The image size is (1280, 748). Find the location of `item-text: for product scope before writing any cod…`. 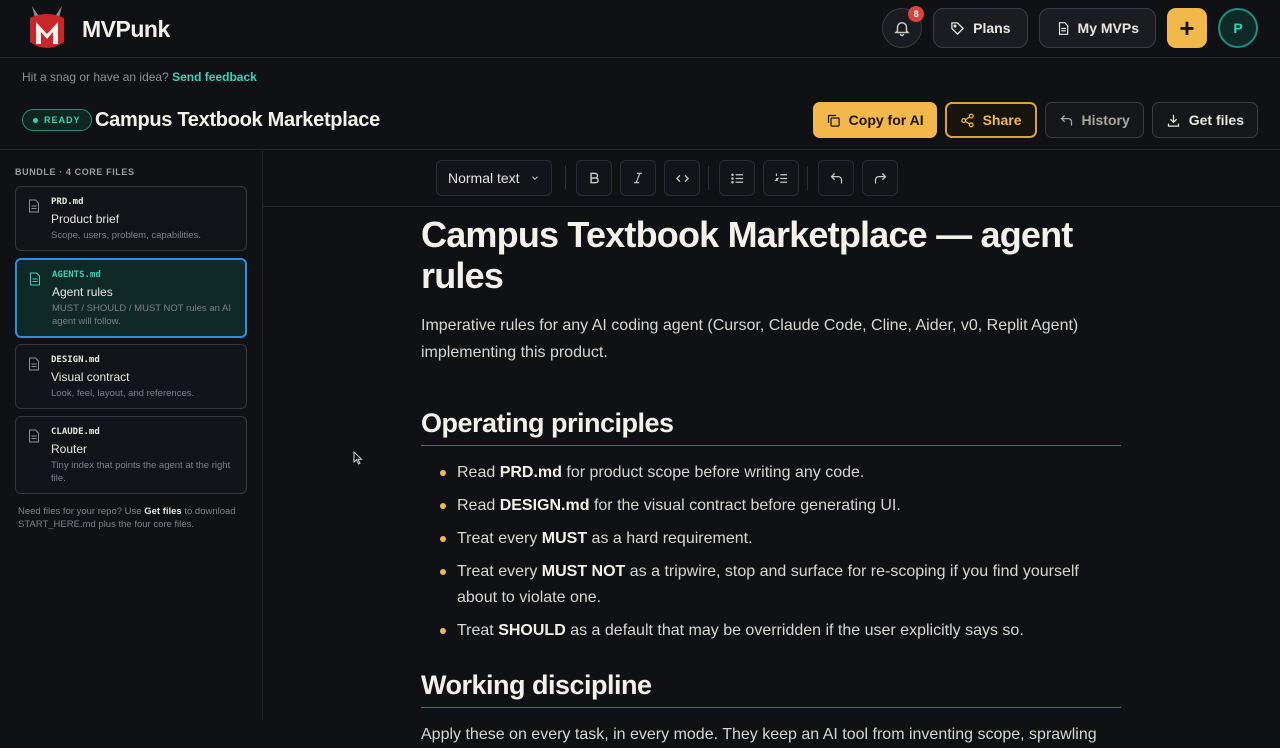

item-text: for product scope before writing any cod… is located at coordinates (713, 472).